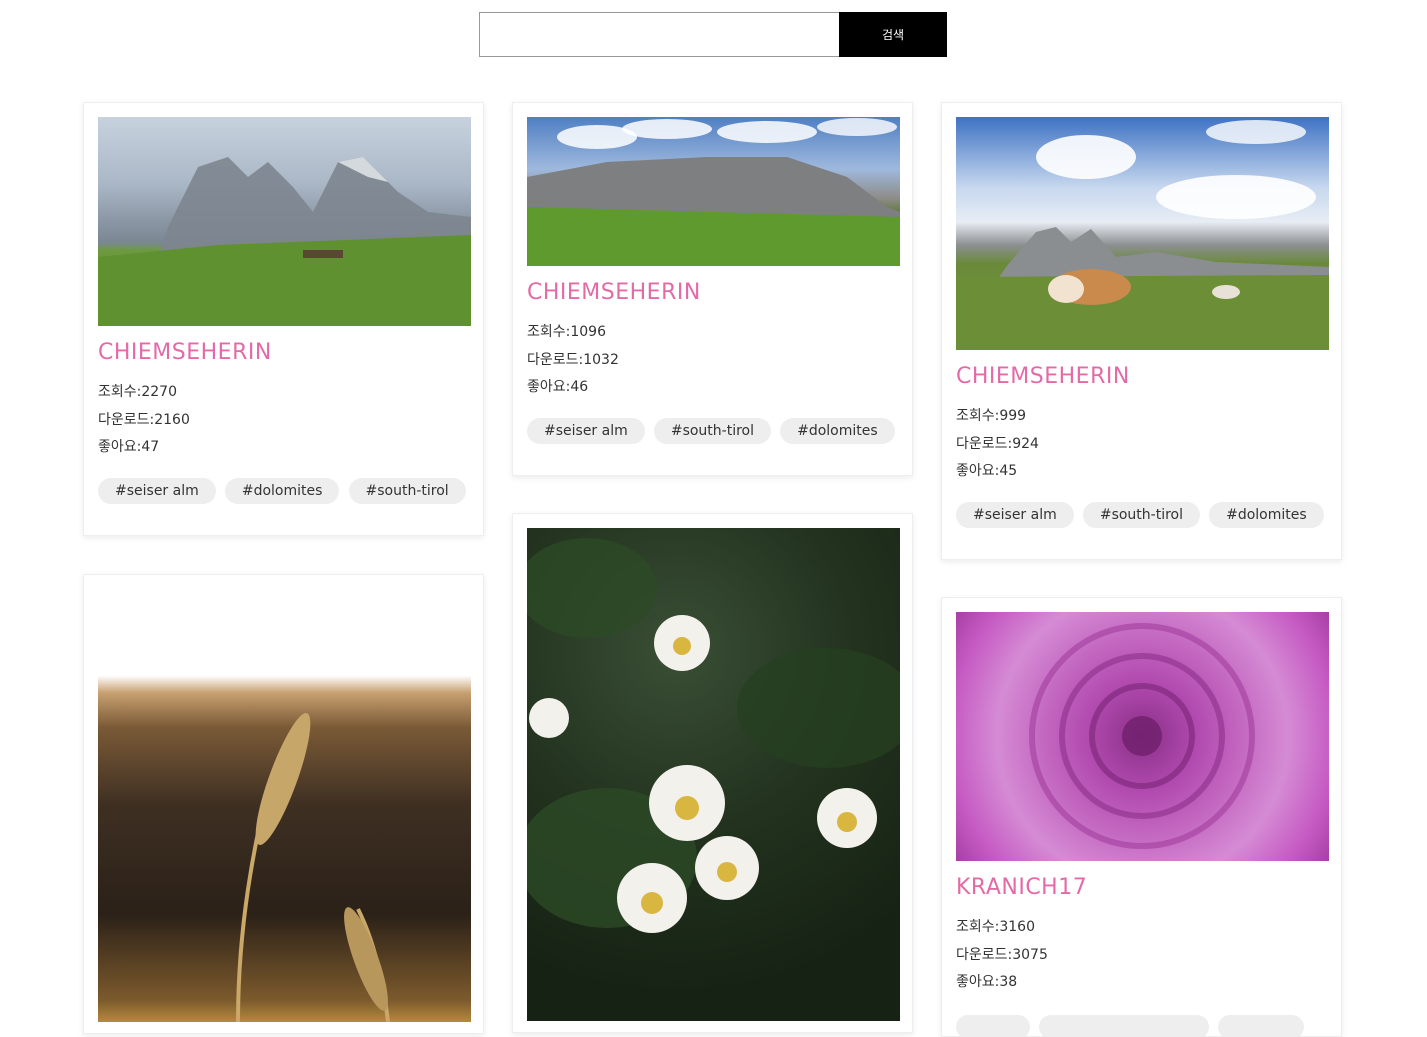 This screenshot has width=1427, height=1037. What do you see at coordinates (1141, 983) in the screenshot?
I see `like-count: 좋아요:38` at bounding box center [1141, 983].